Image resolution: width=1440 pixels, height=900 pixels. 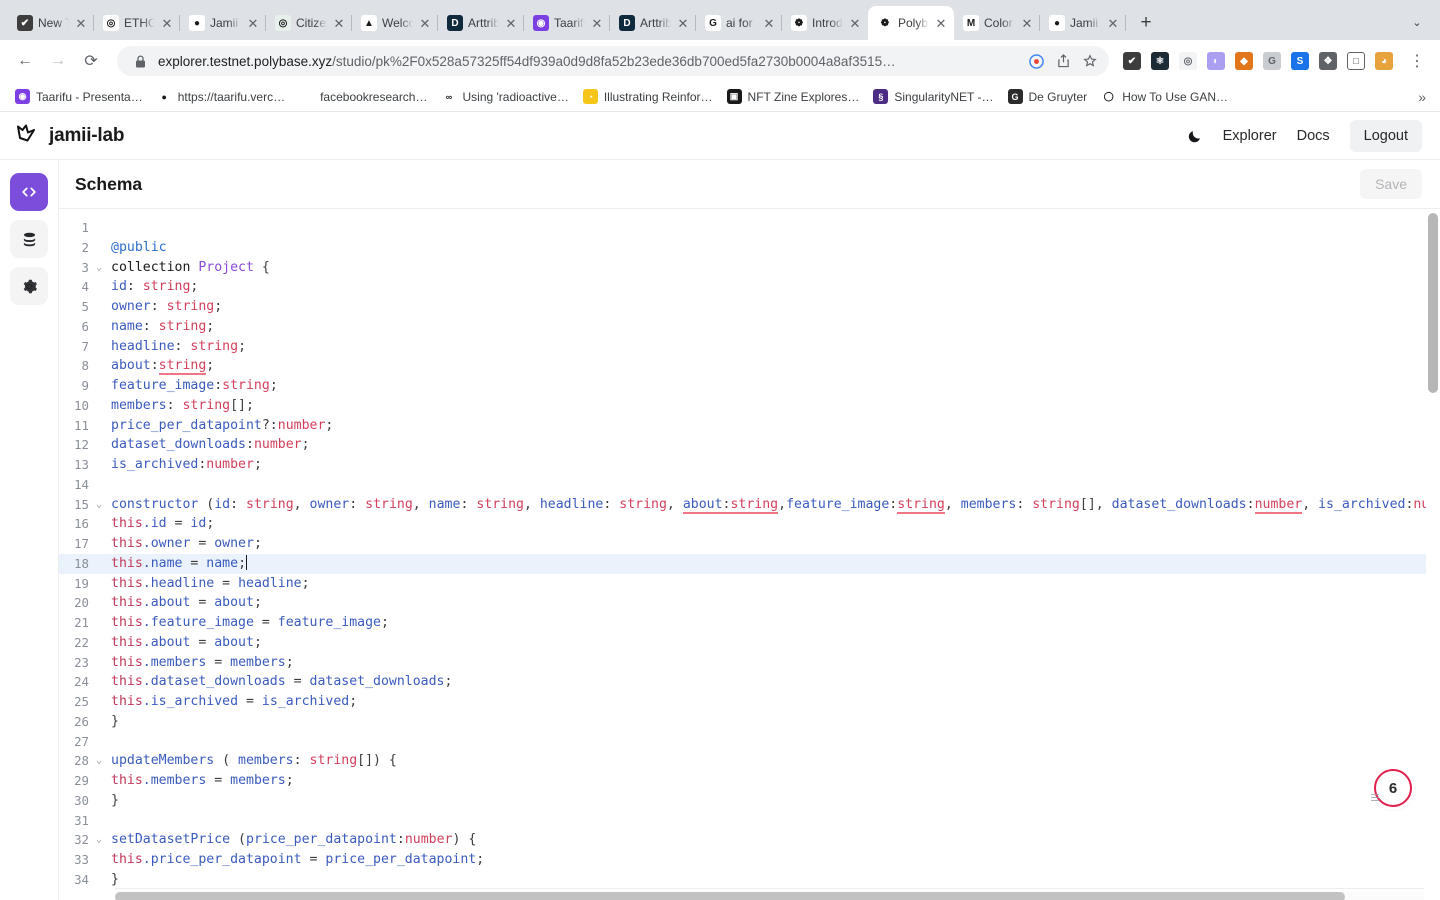 I want to click on code-line: 1, so click(x=742, y=228).